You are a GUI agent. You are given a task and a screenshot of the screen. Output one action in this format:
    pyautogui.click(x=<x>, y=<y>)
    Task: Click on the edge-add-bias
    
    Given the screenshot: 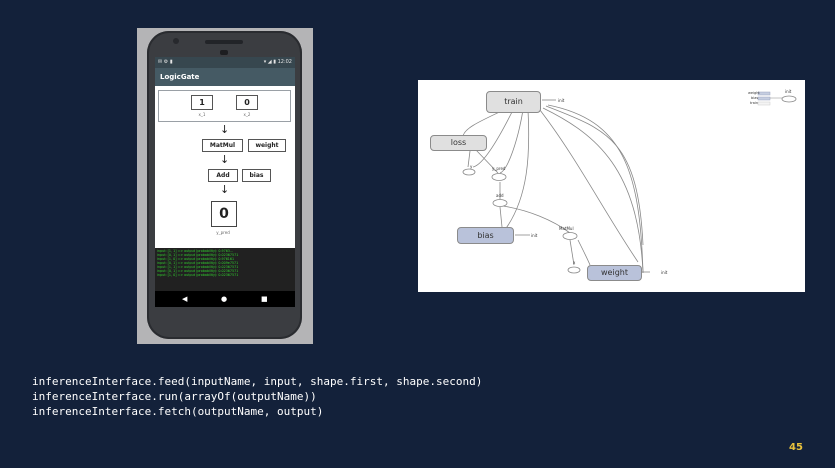 What is the action you would take?
    pyautogui.click(x=501, y=217)
    